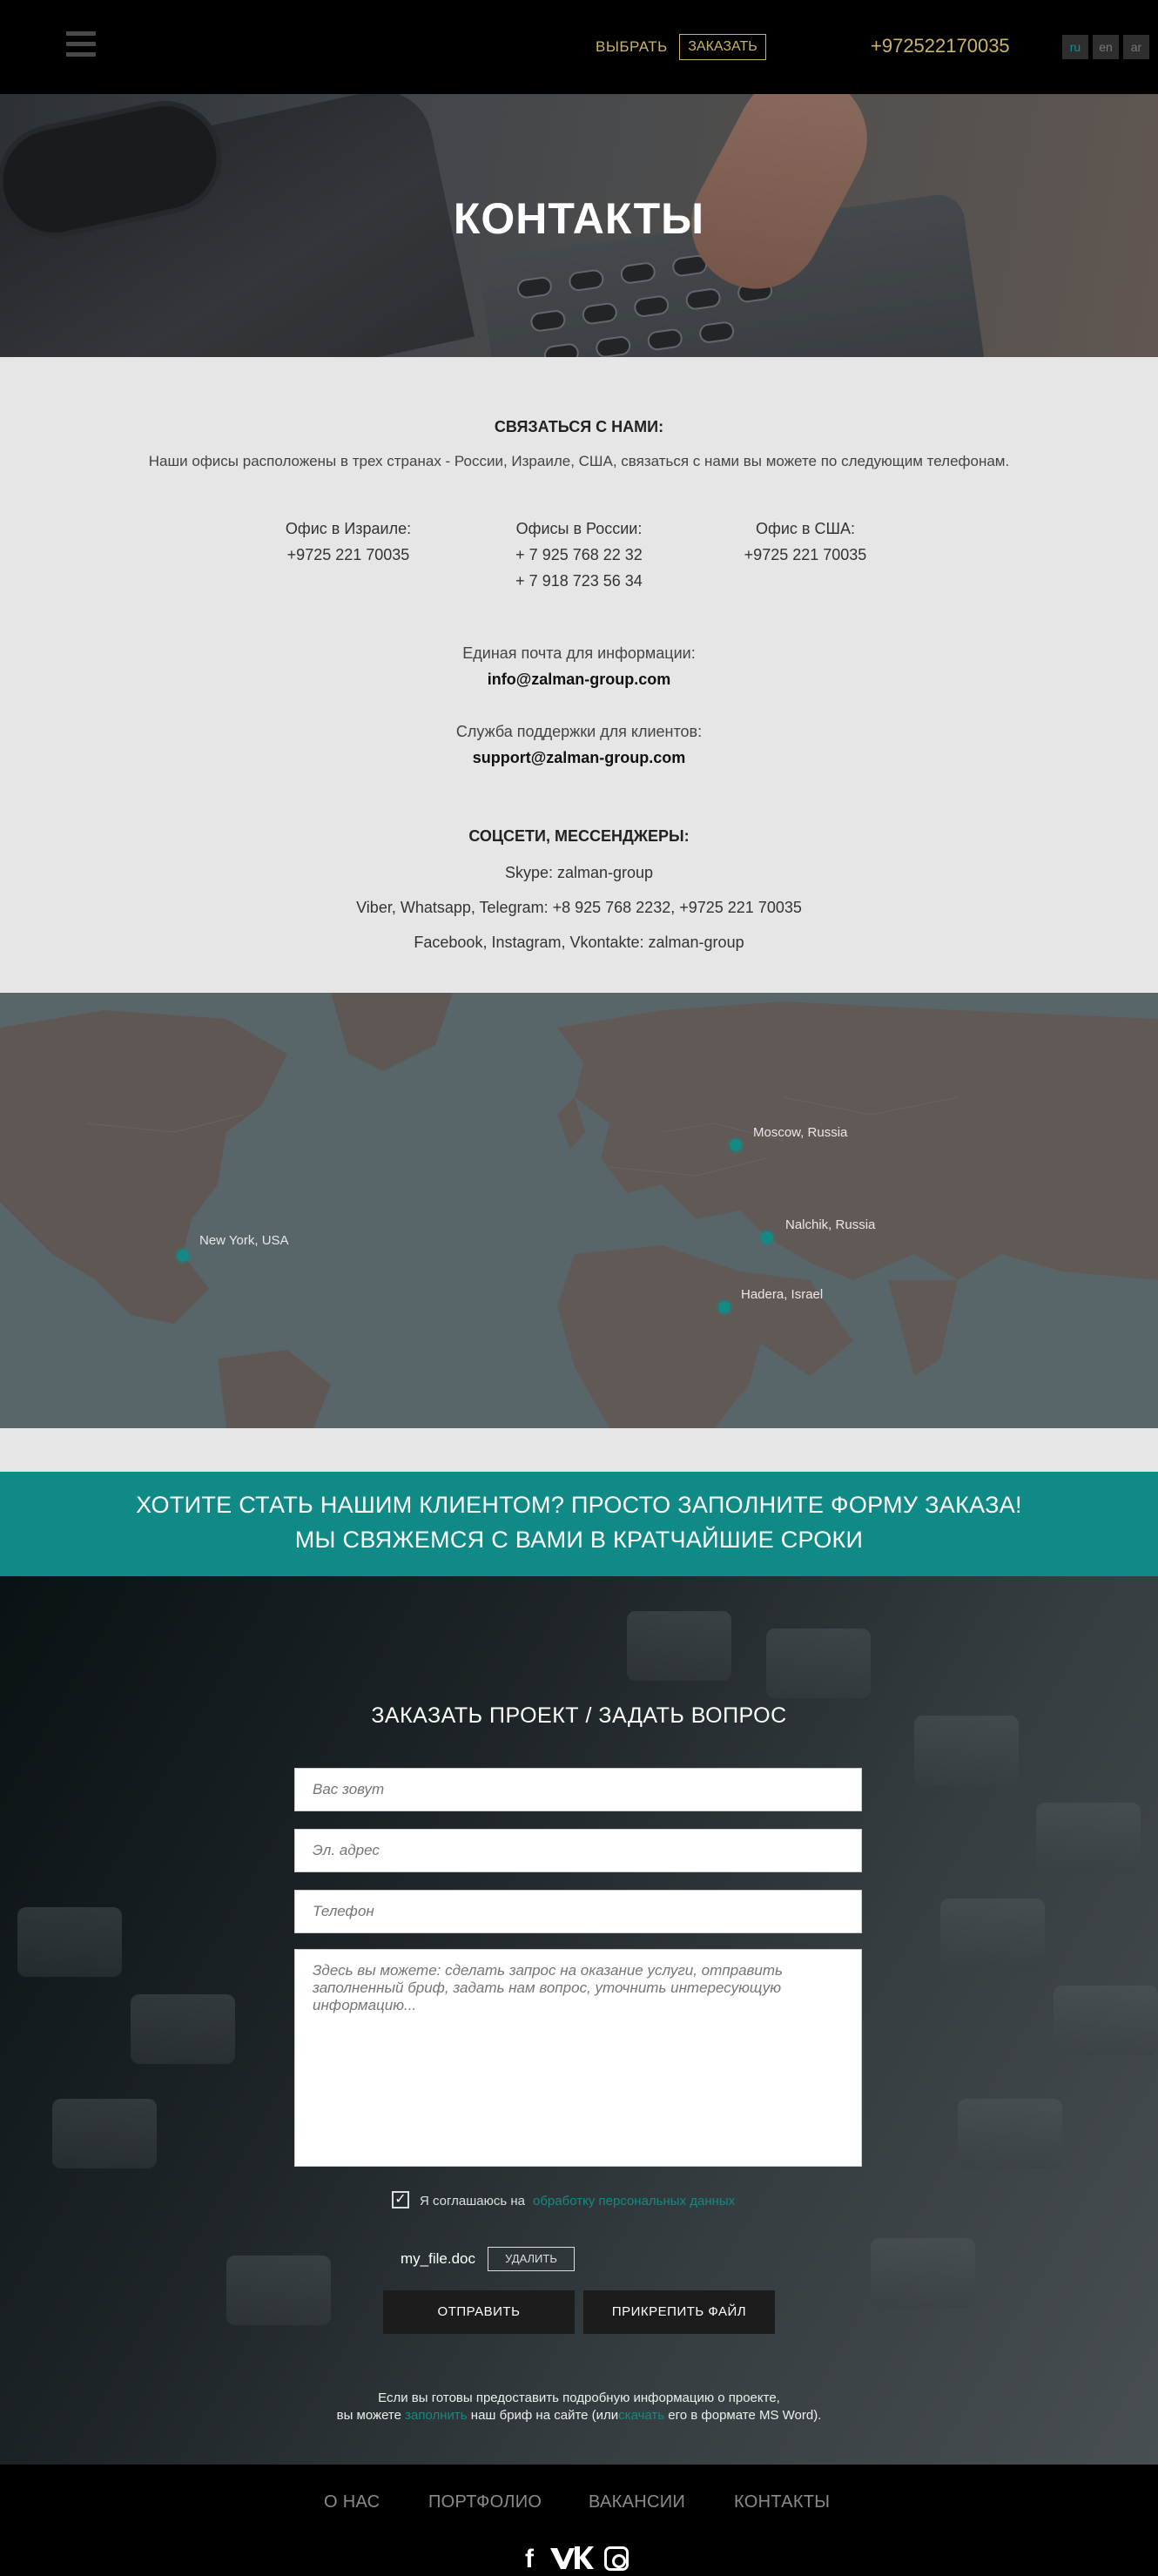 This screenshot has height=2576, width=1158. What do you see at coordinates (571, 2558) in the screenshot?
I see `vk-icon` at bounding box center [571, 2558].